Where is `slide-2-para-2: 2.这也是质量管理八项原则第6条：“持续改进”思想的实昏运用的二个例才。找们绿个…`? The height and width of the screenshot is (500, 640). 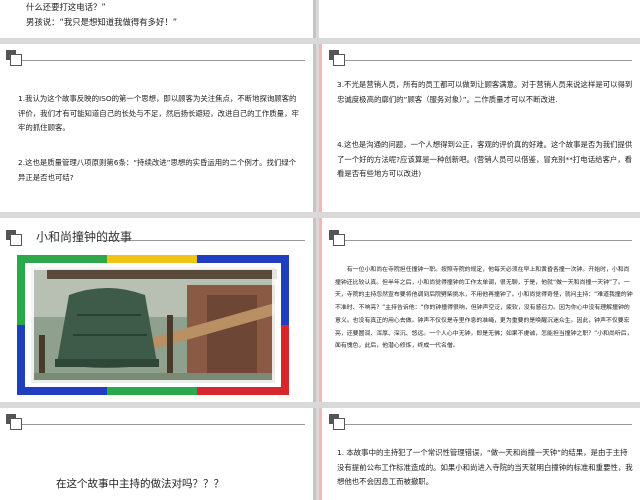 slide-2-para-2: 2.这也是质量管理八项原则第6条：“持续改进”思想的实昏运用的二个例才。找们绿个… is located at coordinates (157, 170).